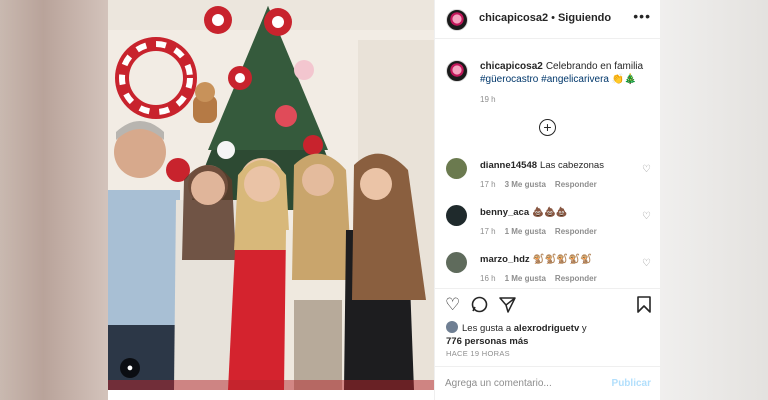 This screenshot has height=400, width=768. I want to click on caption-avatar, so click(457, 71).